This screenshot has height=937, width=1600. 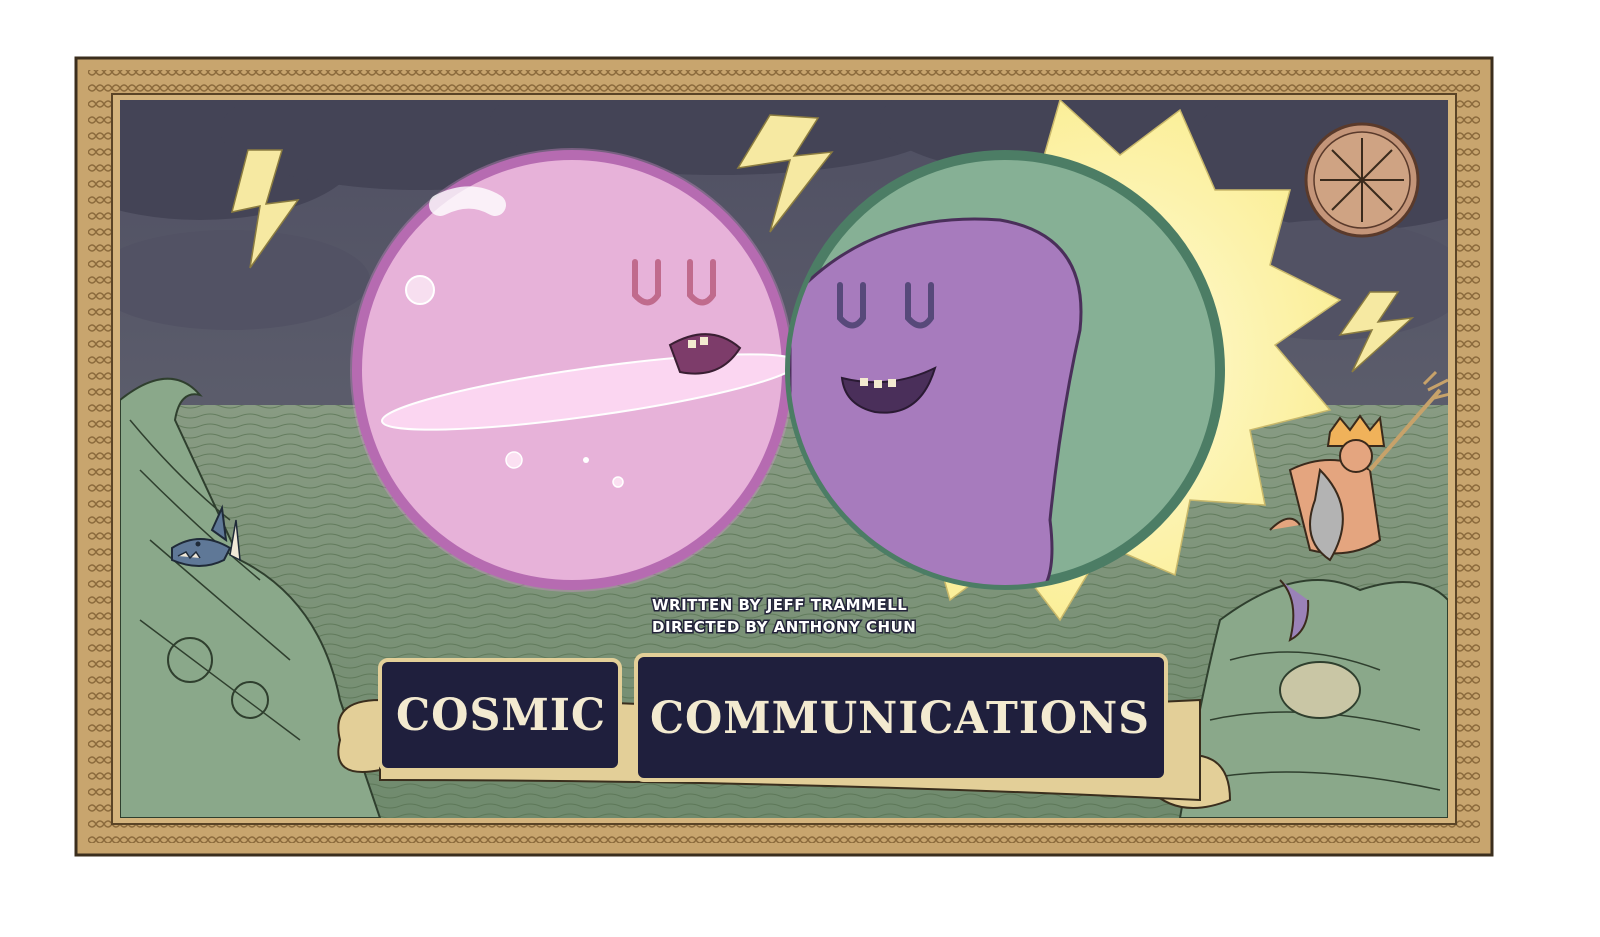 What do you see at coordinates (784, 627) in the screenshot?
I see `director-credit: DIRECTED BY ANTHONY CHUN` at bounding box center [784, 627].